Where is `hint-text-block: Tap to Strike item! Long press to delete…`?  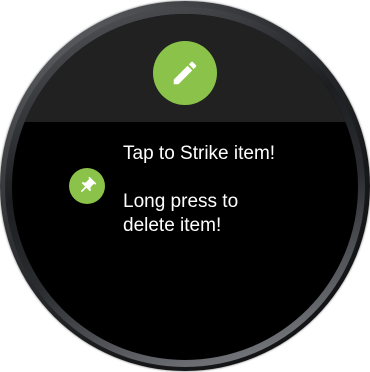 hint-text-block: Tap to Strike item! Long press to delete… is located at coordinates (223, 190).